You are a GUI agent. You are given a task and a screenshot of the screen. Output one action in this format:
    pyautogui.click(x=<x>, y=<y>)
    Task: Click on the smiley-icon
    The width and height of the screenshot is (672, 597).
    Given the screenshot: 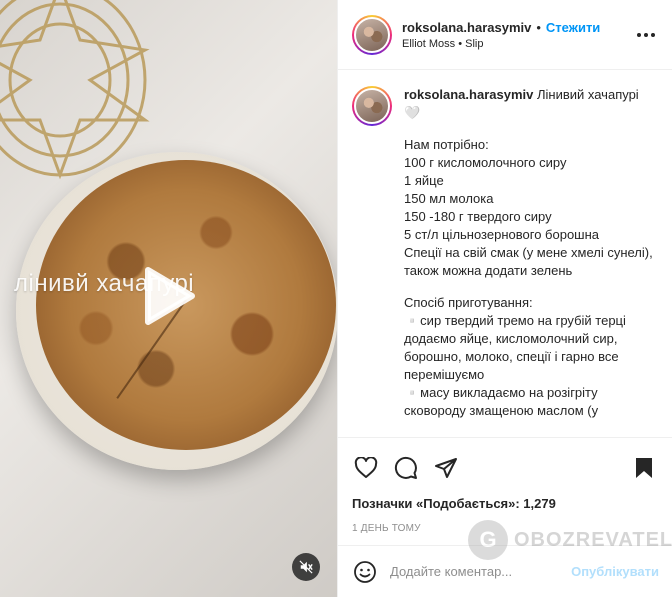 What is the action you would take?
    pyautogui.click(x=365, y=571)
    